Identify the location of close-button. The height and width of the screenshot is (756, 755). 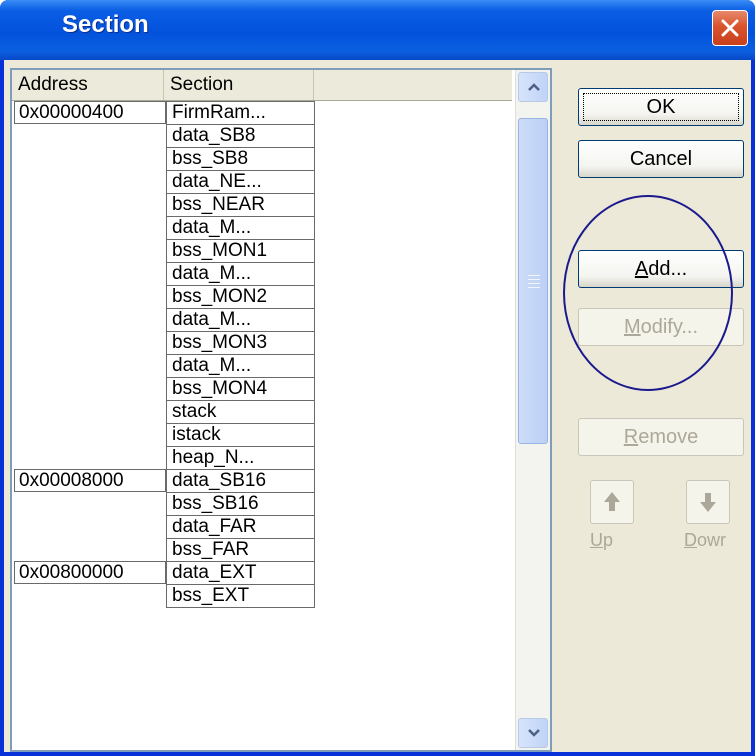
(730, 28).